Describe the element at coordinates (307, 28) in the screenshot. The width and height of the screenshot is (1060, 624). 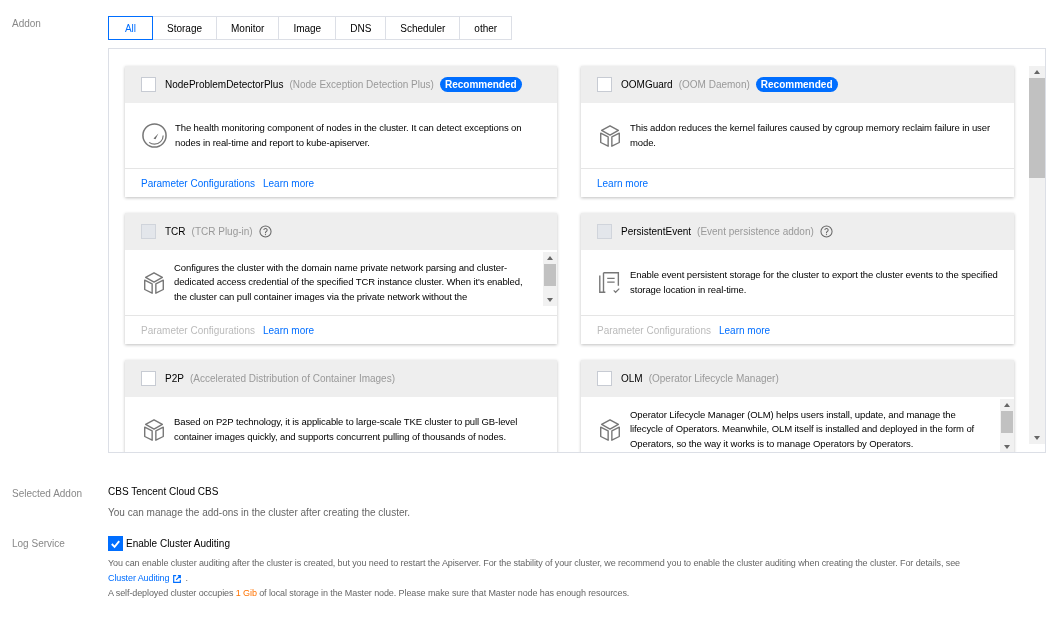
I see `filter-tab: Image` at that location.